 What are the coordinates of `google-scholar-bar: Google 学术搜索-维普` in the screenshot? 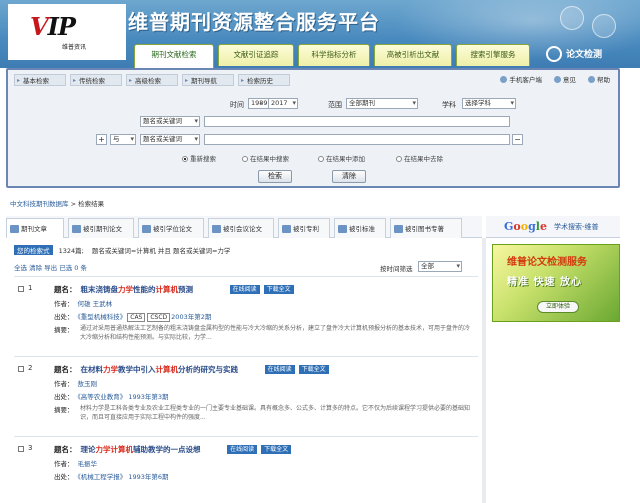 It's located at (553, 227).